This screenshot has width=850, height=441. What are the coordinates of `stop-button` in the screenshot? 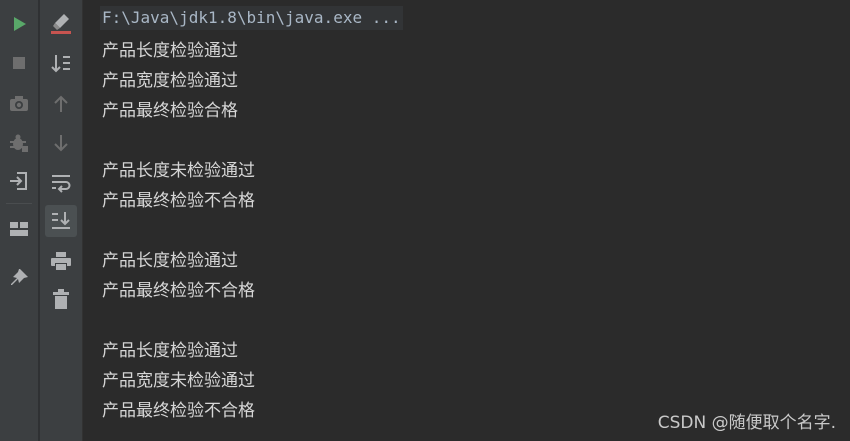 It's located at (19, 63).